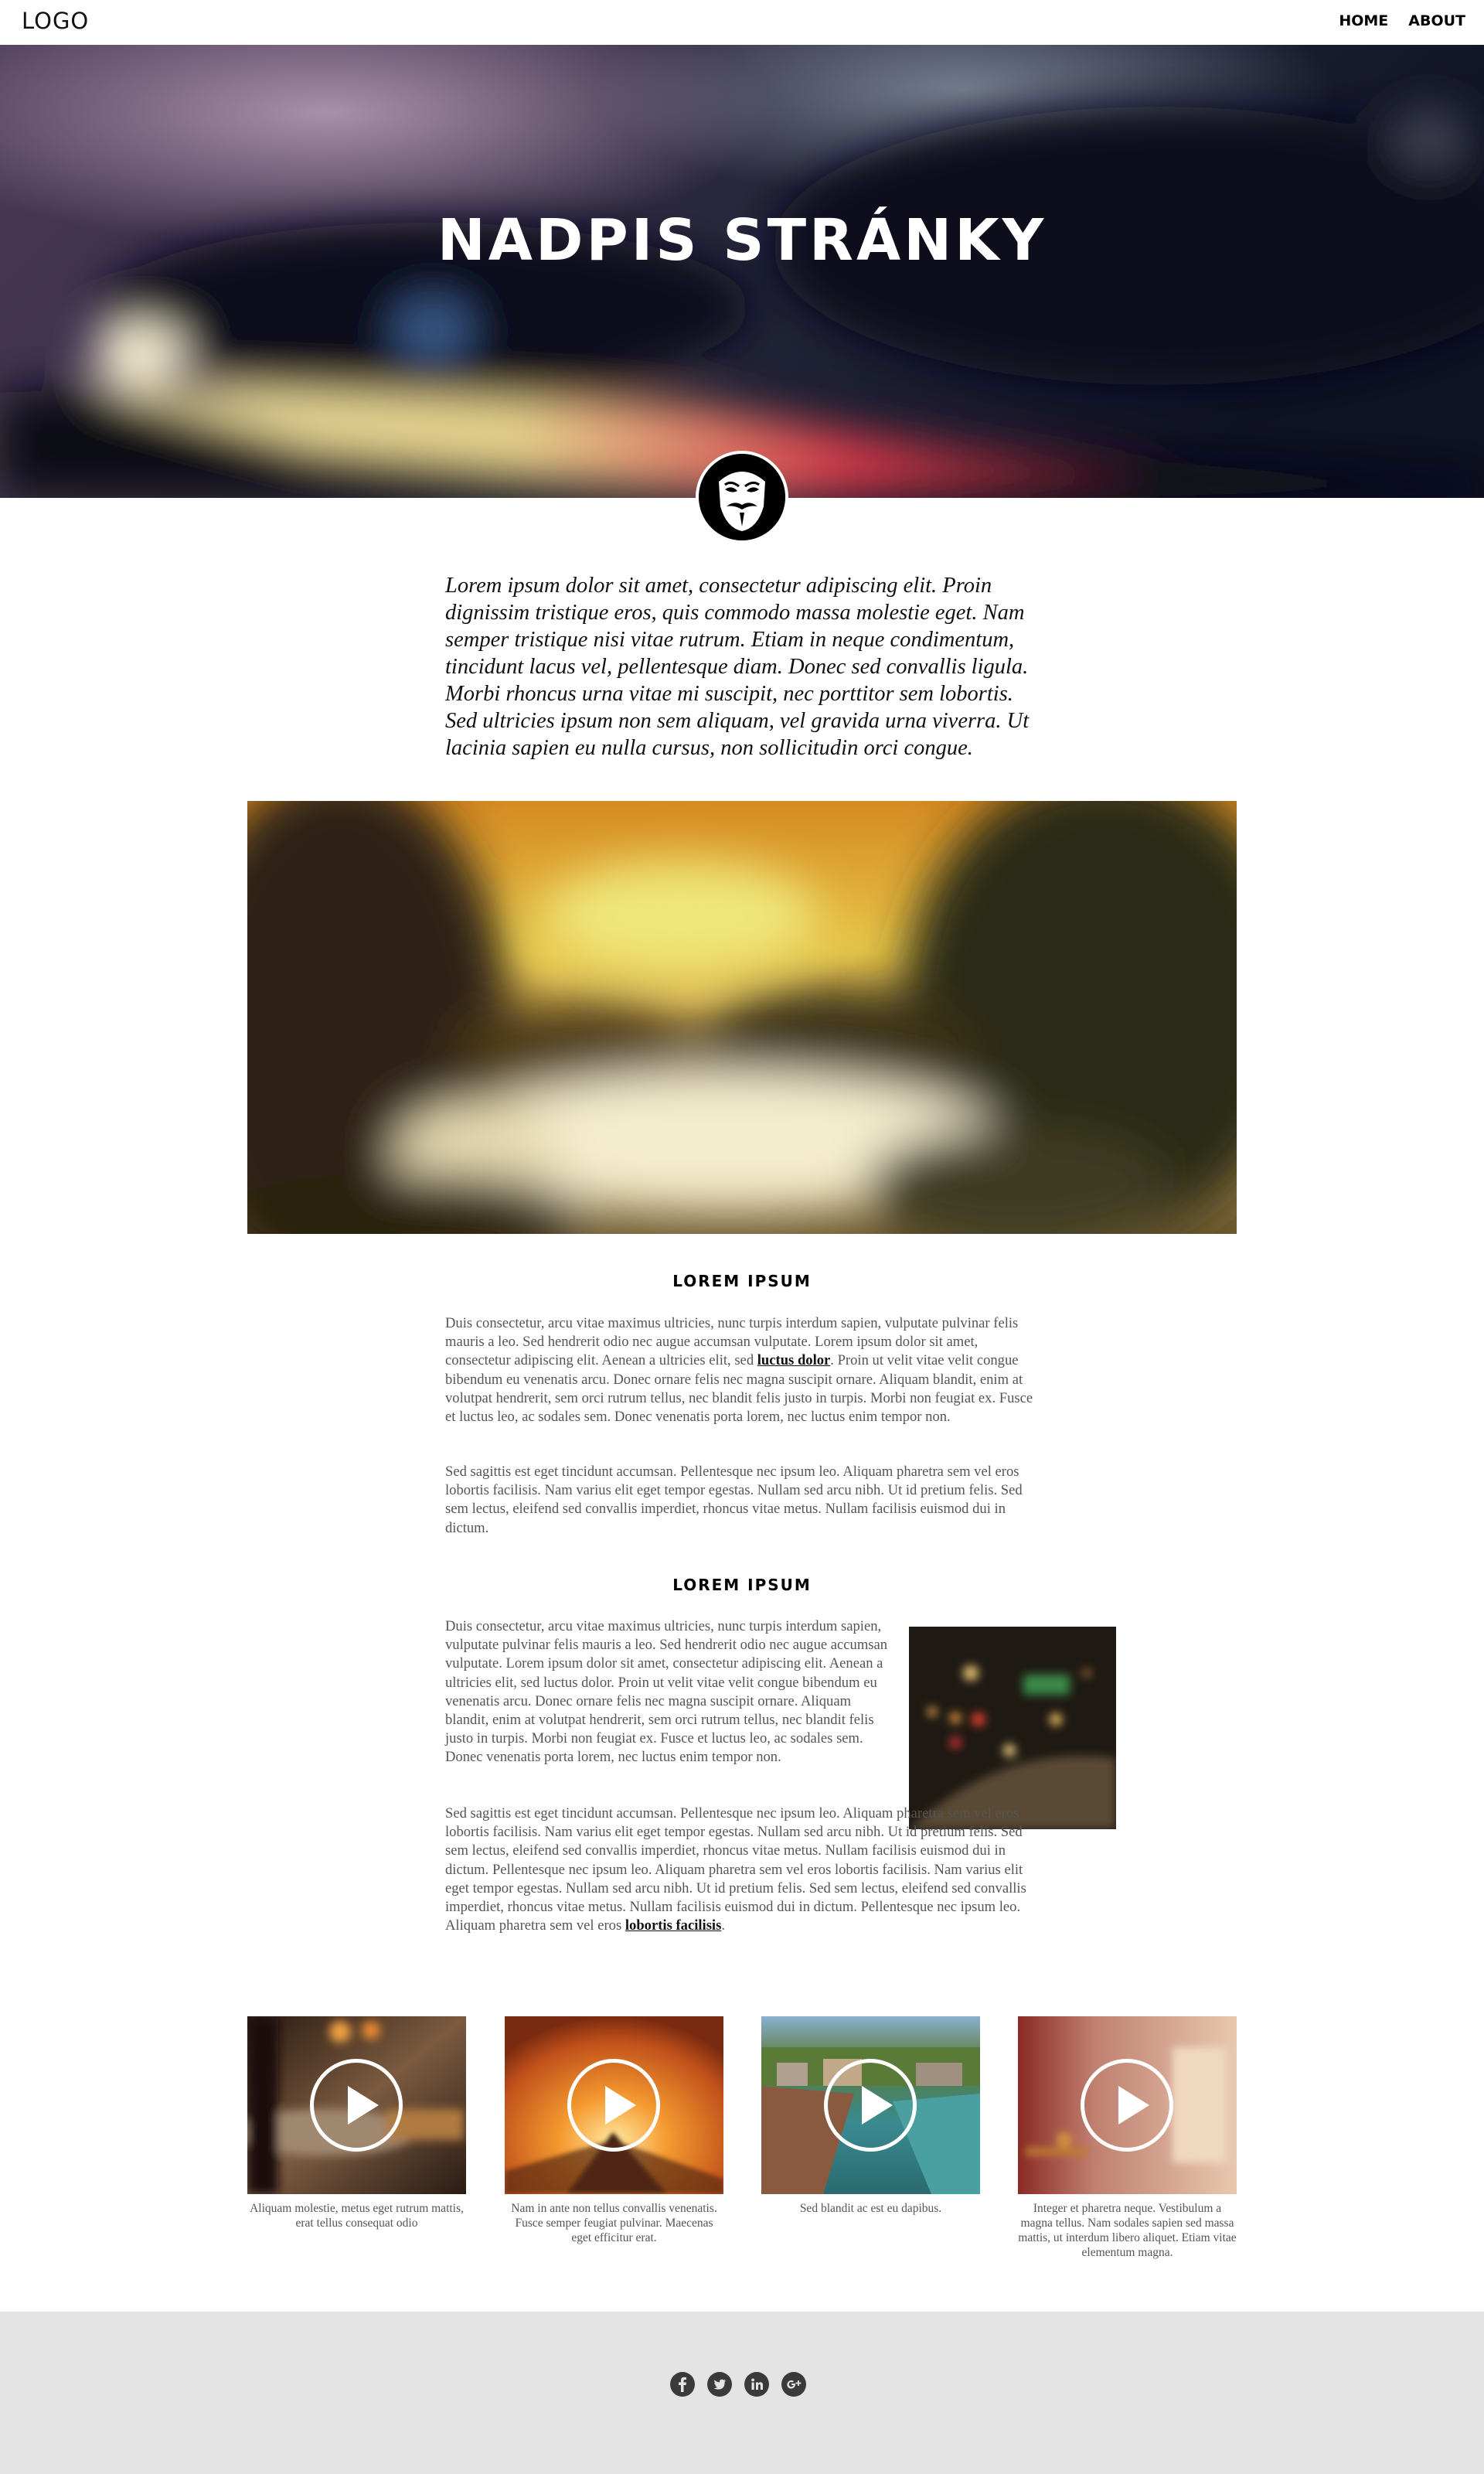 This screenshot has height=2474, width=1484. What do you see at coordinates (742, 1585) in the screenshot?
I see `section-2-title: LOREM IPSUM` at bounding box center [742, 1585].